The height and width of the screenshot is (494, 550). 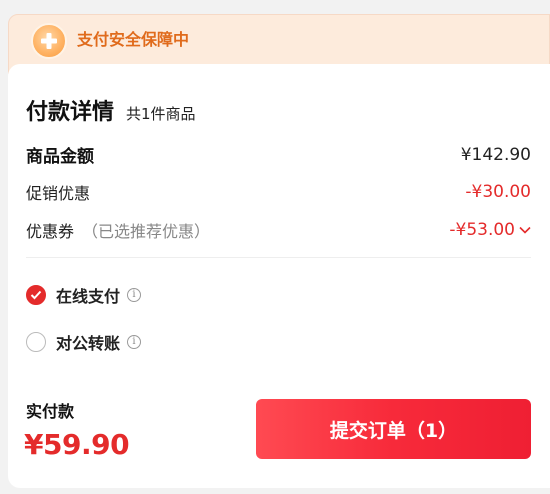 I want to click on total-label: 实付款, so click(x=50, y=411).